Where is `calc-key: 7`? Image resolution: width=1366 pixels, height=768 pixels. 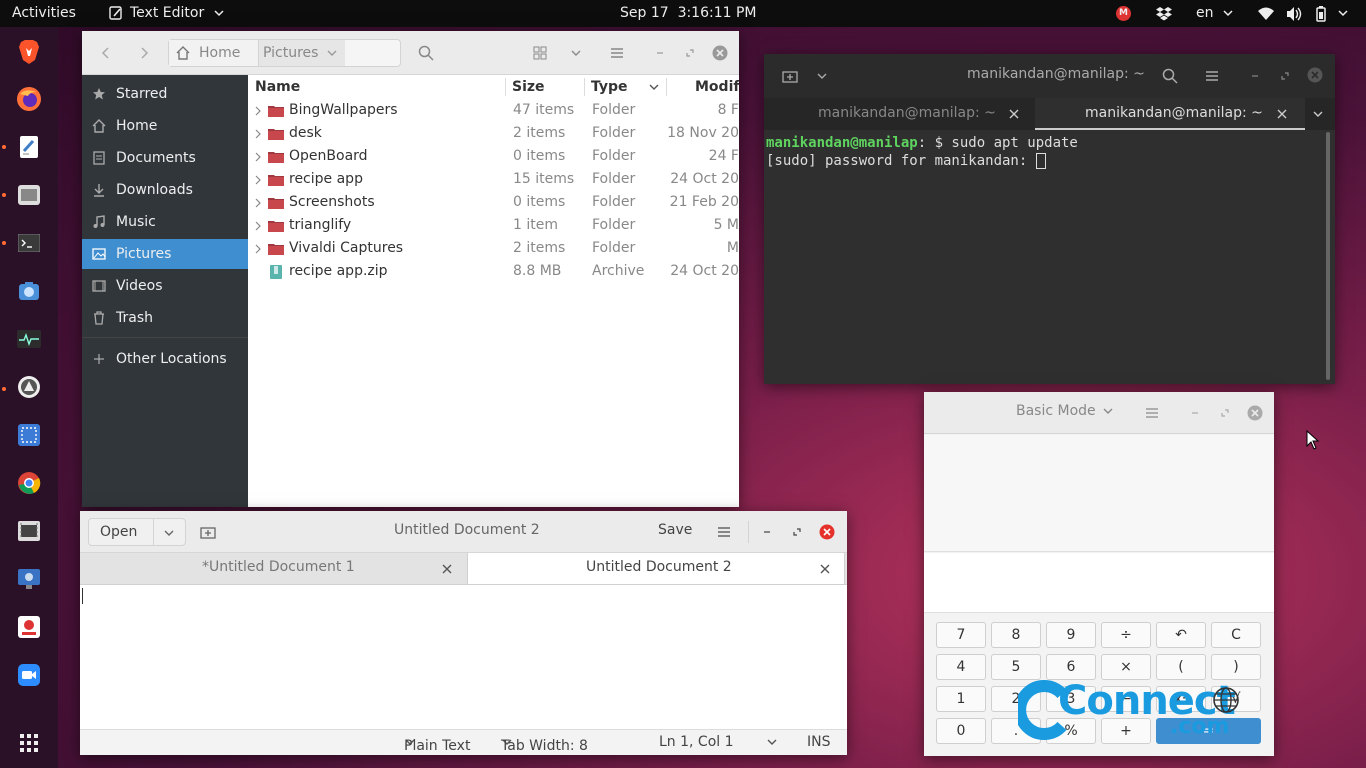
calc-key: 7 is located at coordinates (961, 635).